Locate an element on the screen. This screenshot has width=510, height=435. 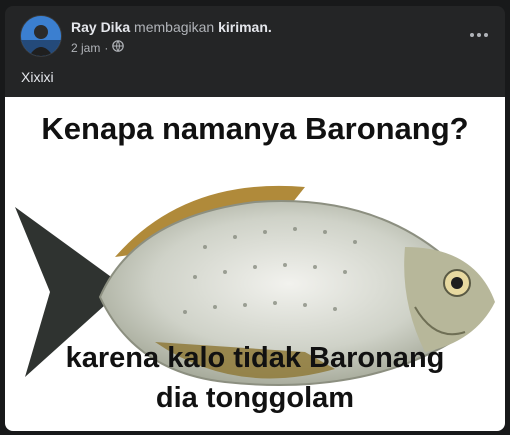
more-options-button is located at coordinates (479, 34).